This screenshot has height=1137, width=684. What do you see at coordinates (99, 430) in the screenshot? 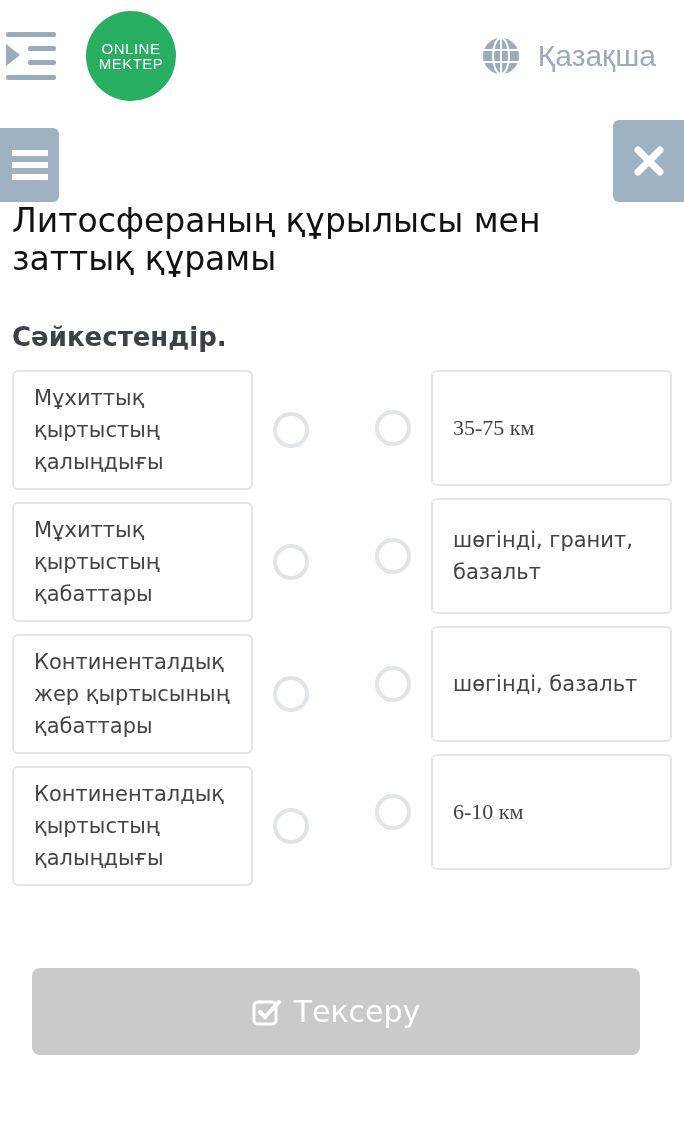
I see `answer-text: Мұхиттық қыртыстың қалыңдығы` at bounding box center [99, 430].